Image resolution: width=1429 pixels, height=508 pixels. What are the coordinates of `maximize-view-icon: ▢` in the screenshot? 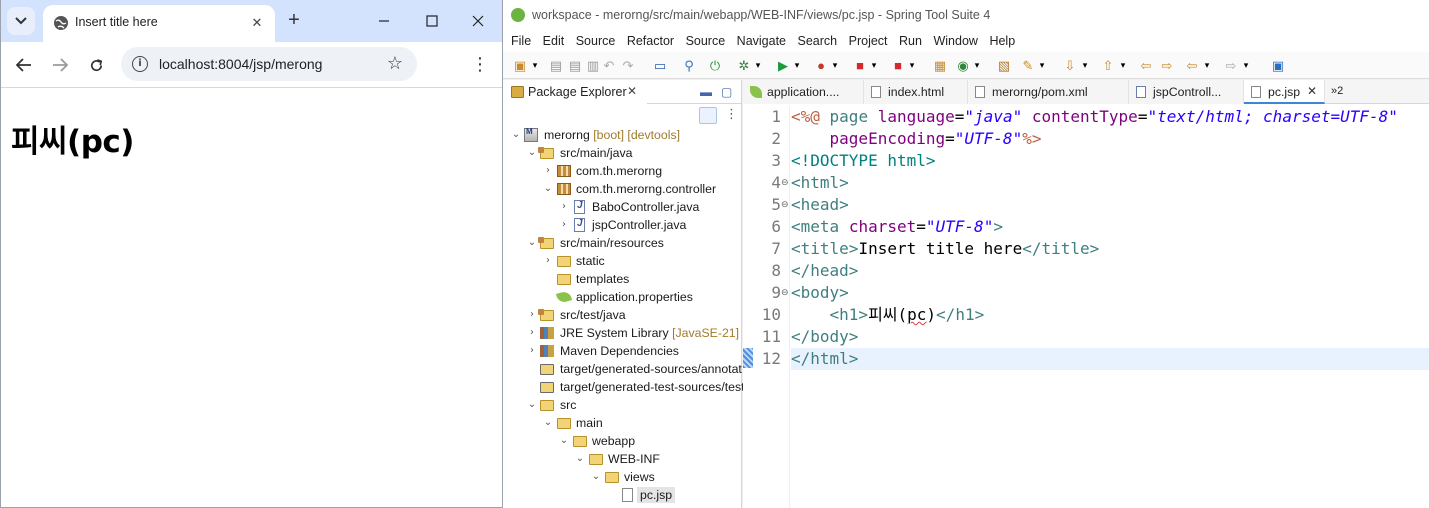 It's located at (726, 92).